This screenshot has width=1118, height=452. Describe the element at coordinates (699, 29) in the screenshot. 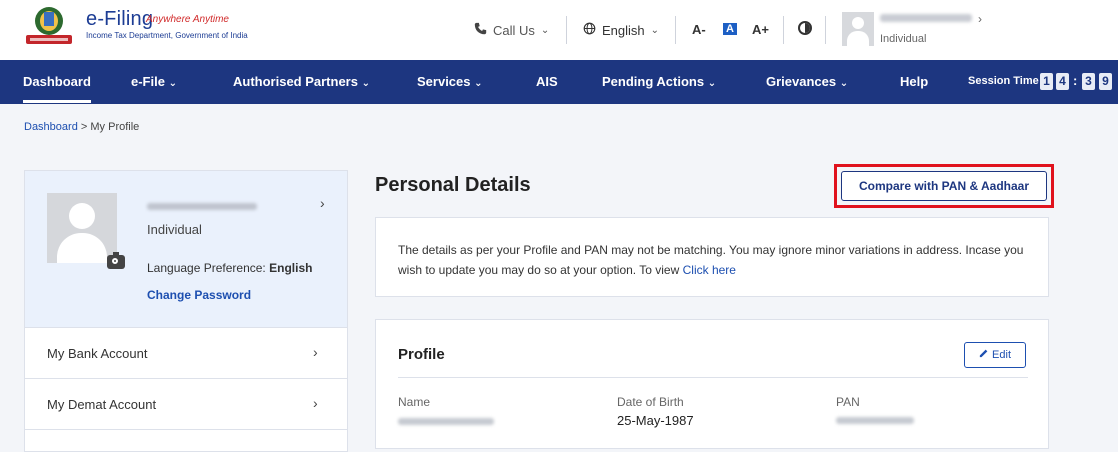

I see `font-decrease-button: A-` at that location.